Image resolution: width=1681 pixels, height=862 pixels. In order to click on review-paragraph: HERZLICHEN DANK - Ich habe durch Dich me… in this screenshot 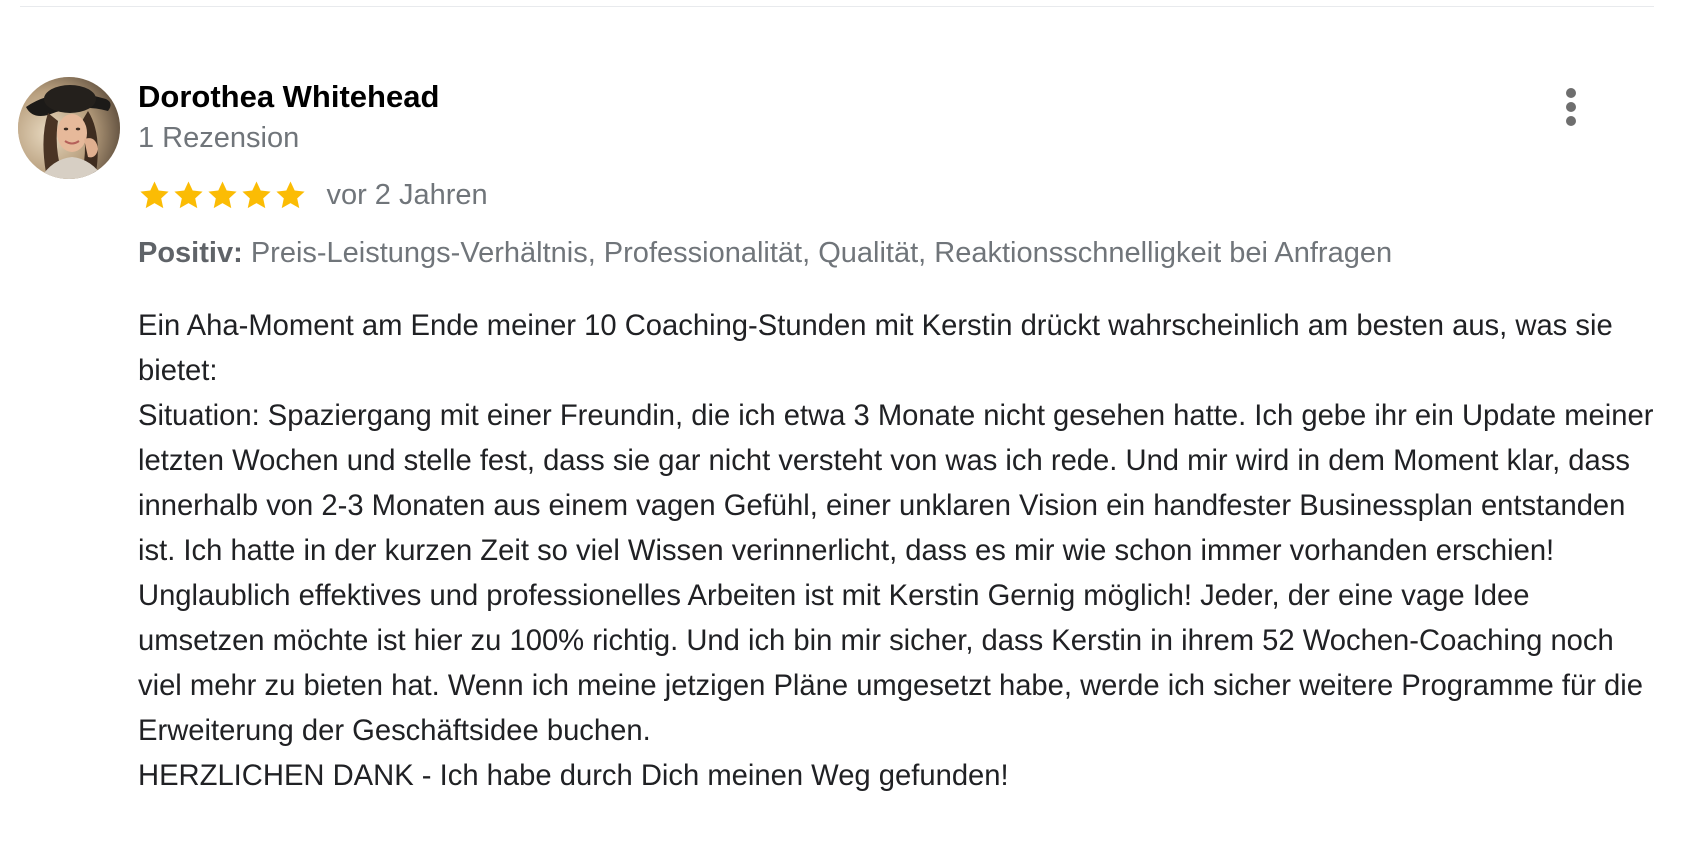, I will do `click(573, 776)`.